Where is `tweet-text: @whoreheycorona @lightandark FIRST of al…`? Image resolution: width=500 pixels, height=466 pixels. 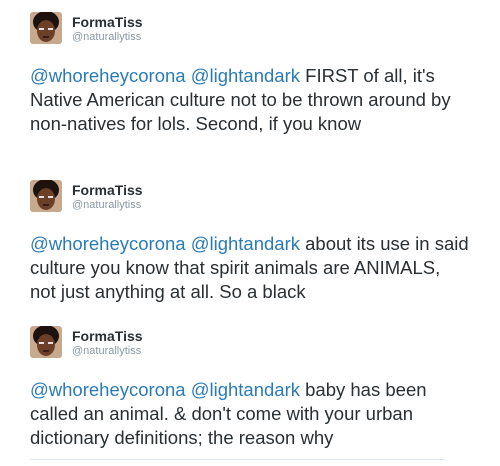 tweet-text: @whoreheycorona @lightandark FIRST of al… is located at coordinates (250, 100).